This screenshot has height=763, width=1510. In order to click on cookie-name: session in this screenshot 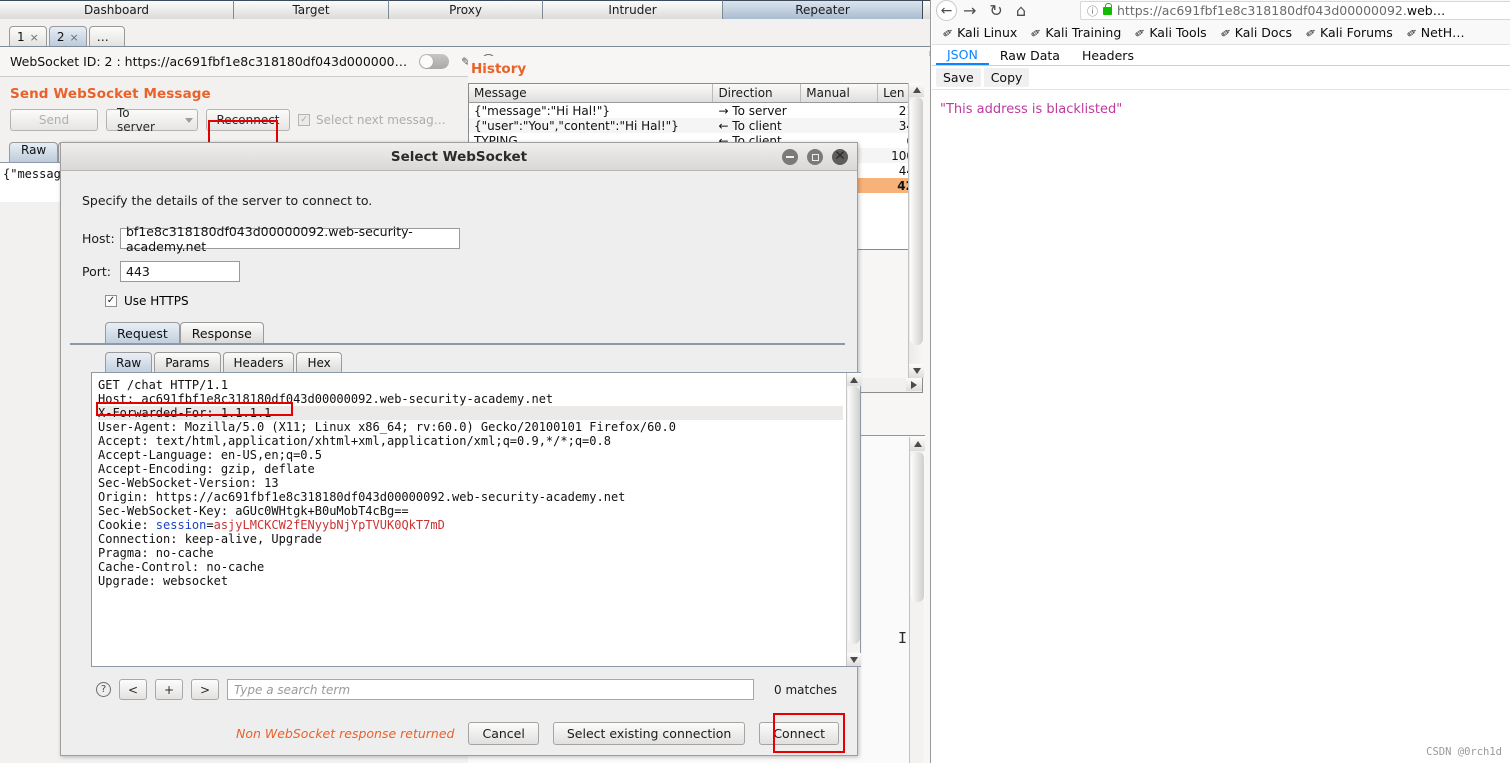, I will do `click(181, 525)`.